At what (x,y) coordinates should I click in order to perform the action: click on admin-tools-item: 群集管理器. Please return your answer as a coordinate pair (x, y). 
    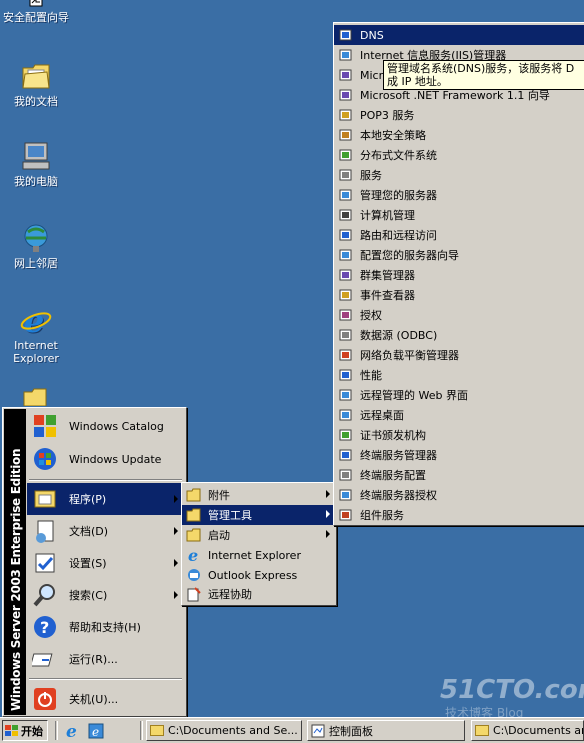
    Looking at the image, I should click on (459, 275).